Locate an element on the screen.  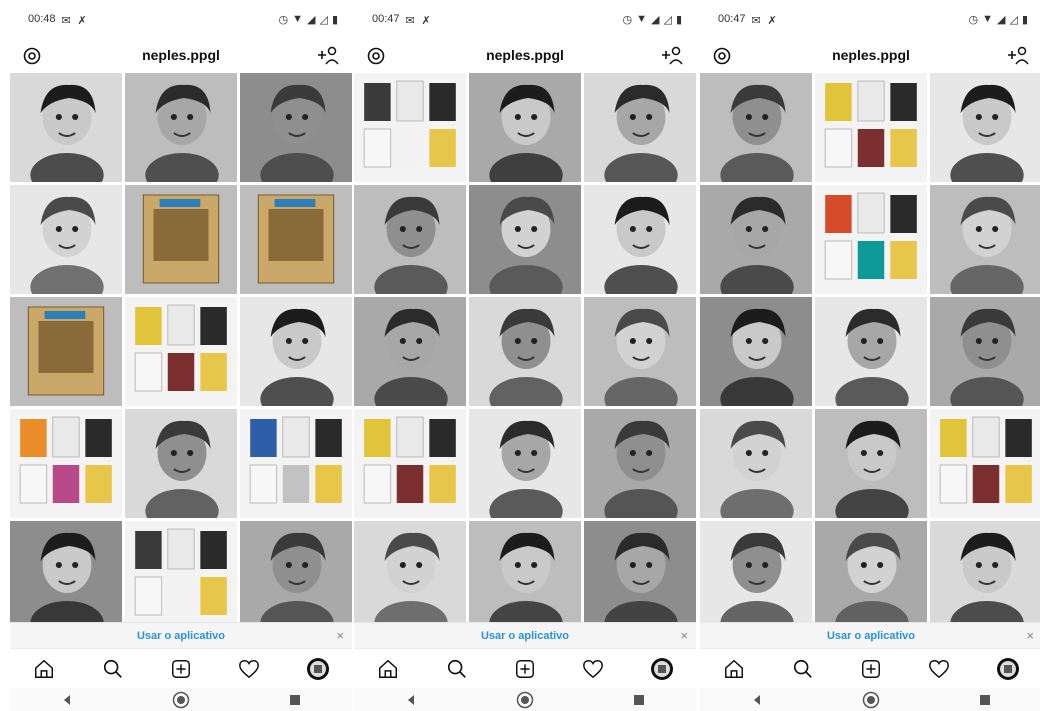
post-thumbnail-portrait-man-glasses-beard is located at coordinates (181, 463).